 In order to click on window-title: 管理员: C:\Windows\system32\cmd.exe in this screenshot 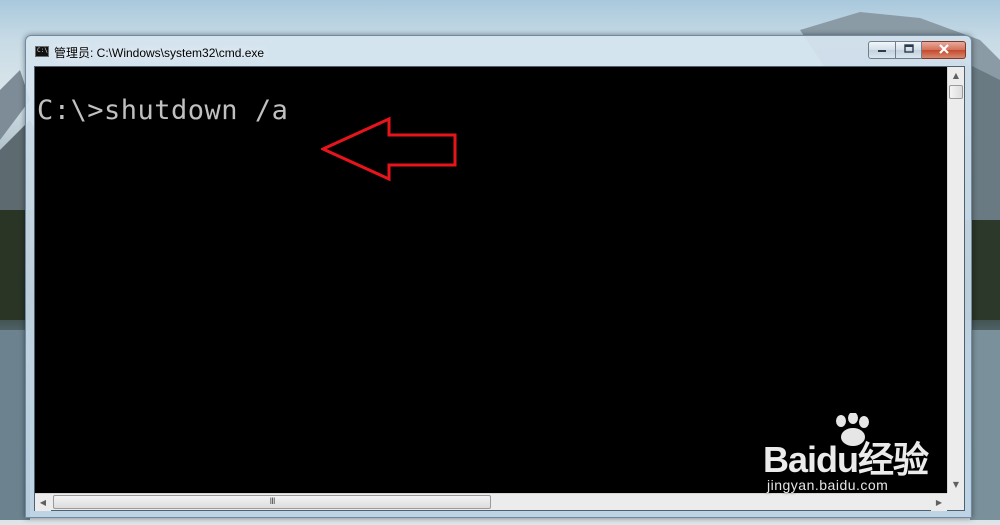, I will do `click(159, 53)`.